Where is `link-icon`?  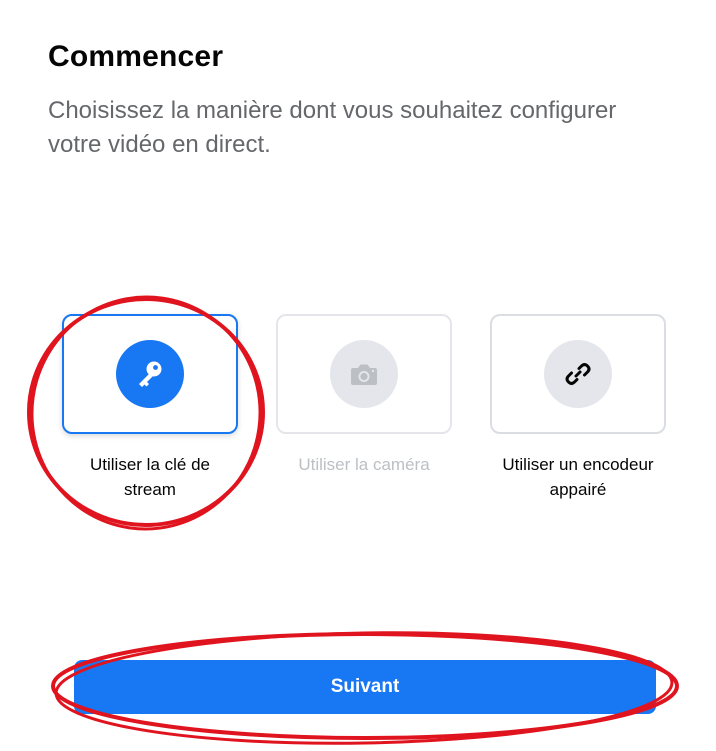
link-icon is located at coordinates (578, 374).